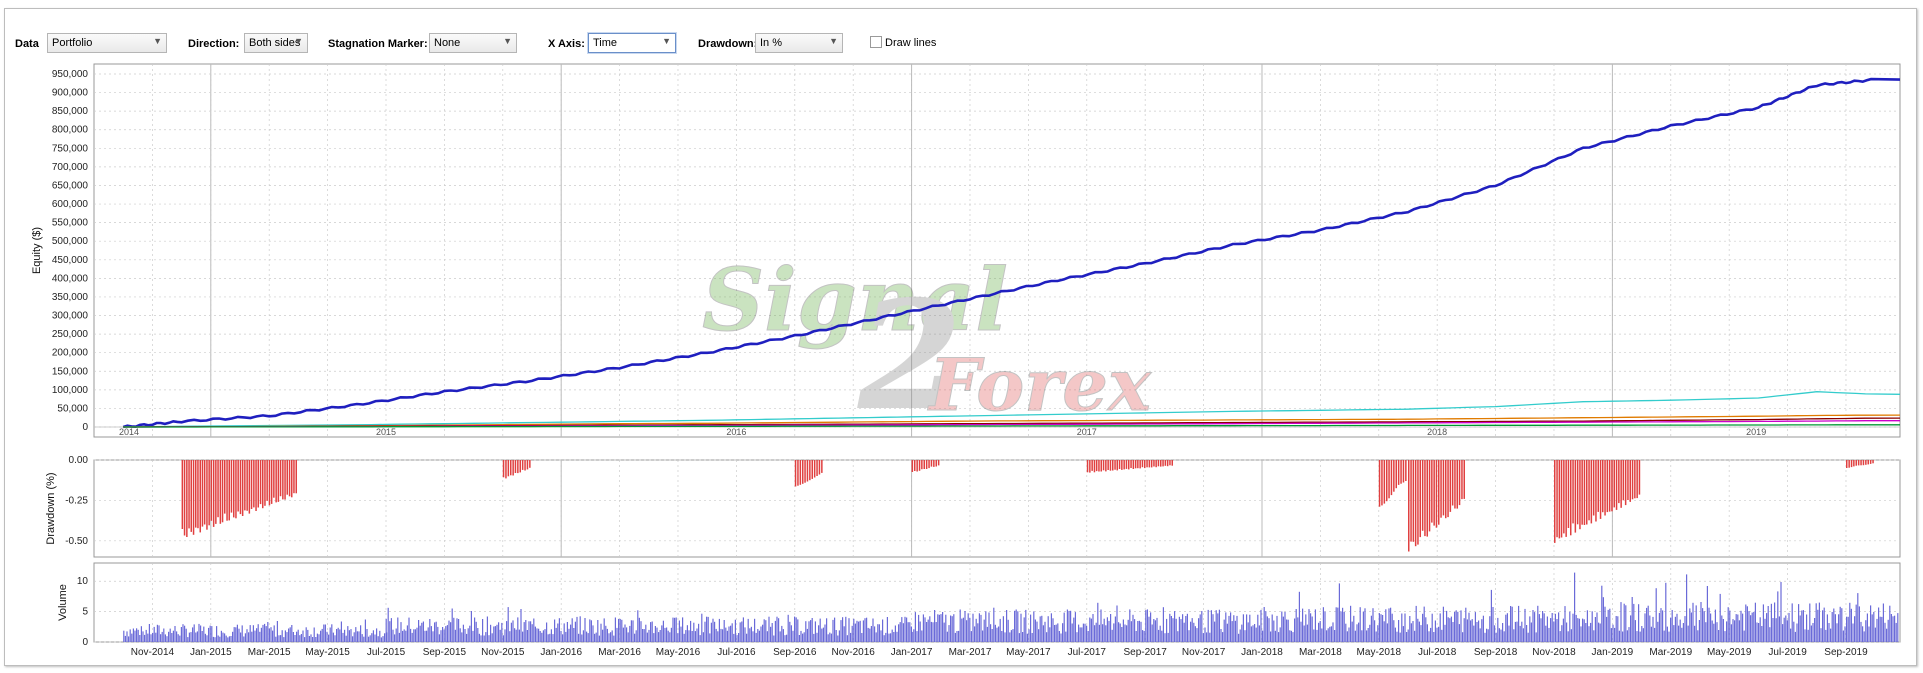 This screenshot has width=1923, height=673. What do you see at coordinates (1204, 652) in the screenshot?
I see `month-tick-label: Nov-2017` at bounding box center [1204, 652].